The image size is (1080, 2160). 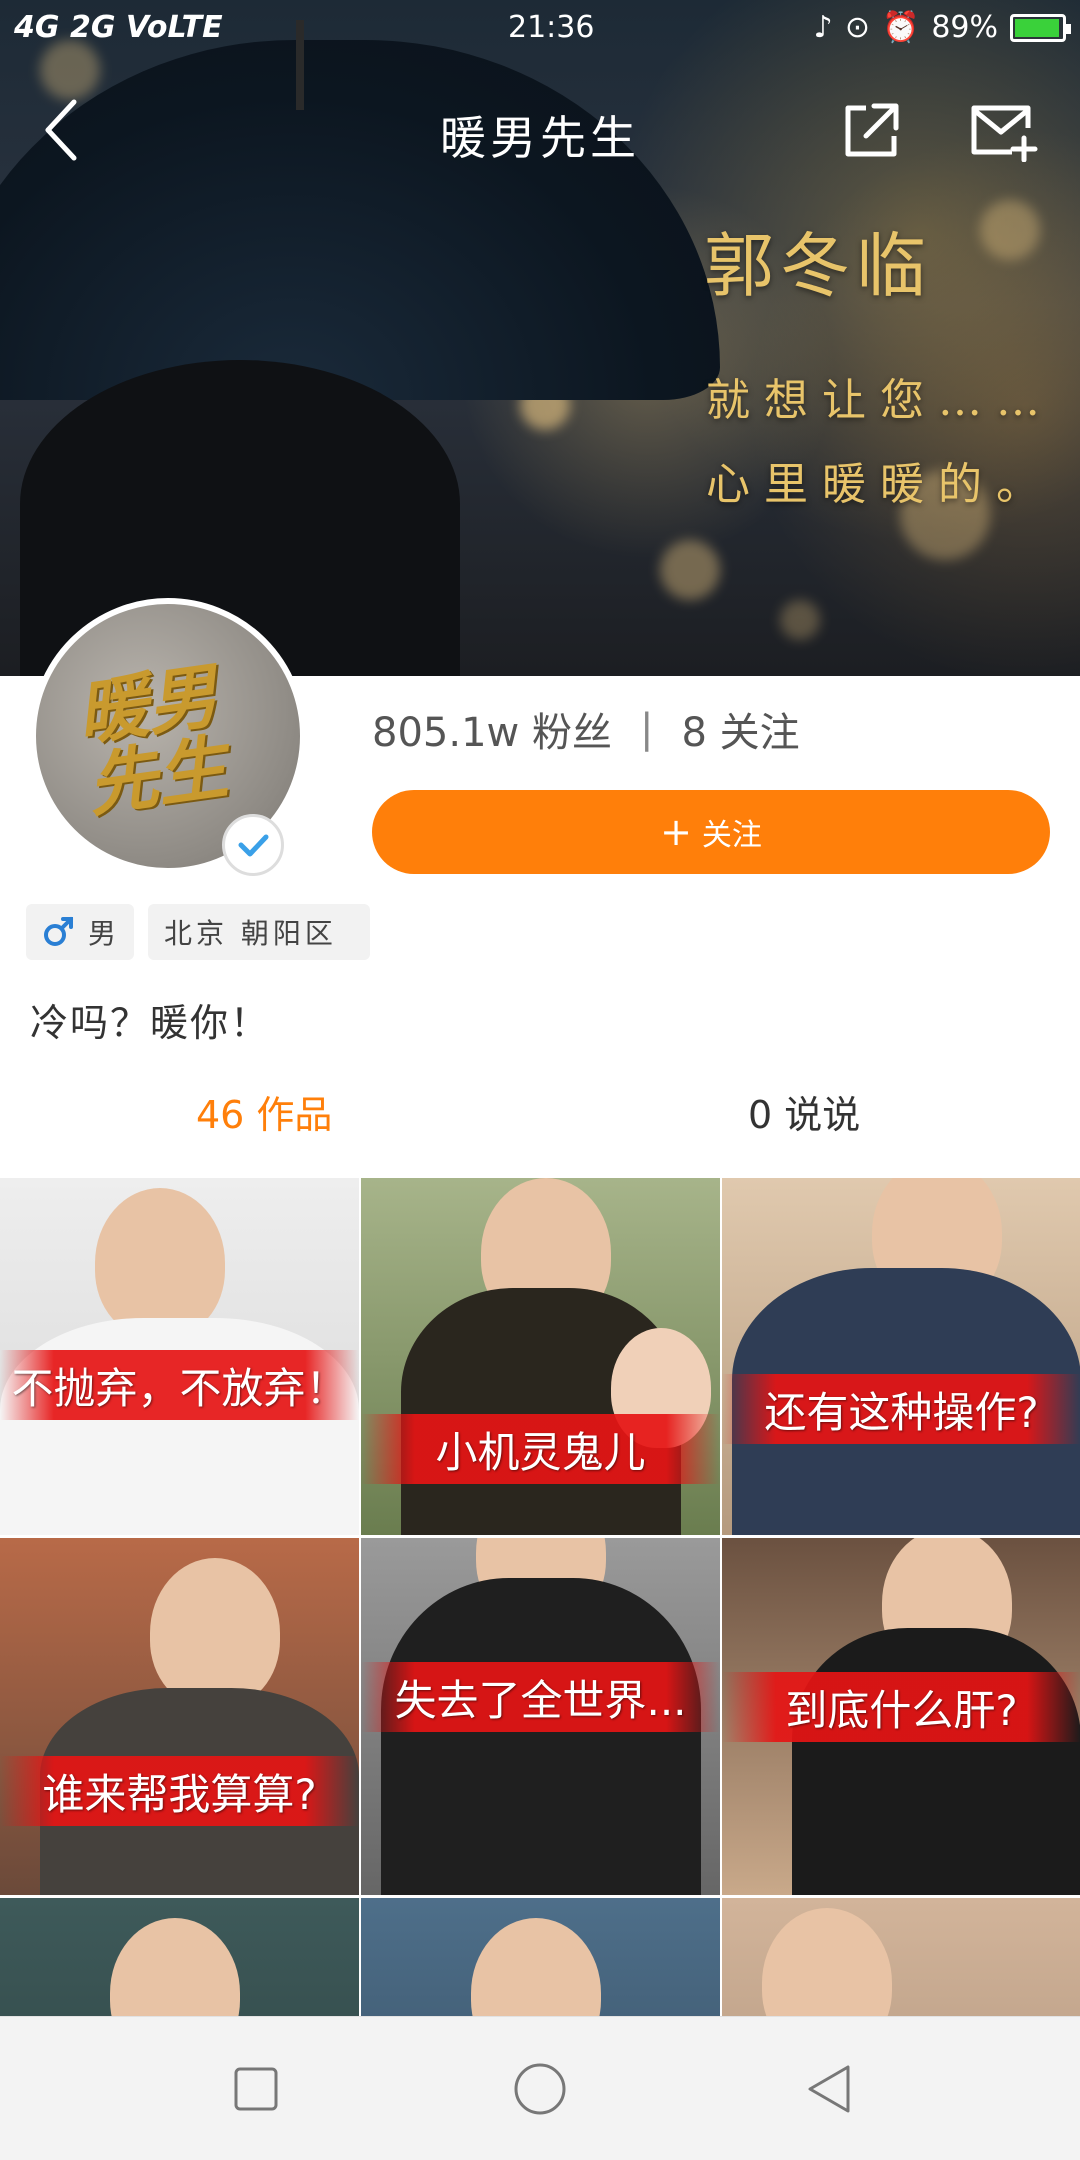 What do you see at coordinates (676, 832) in the screenshot?
I see `plus-icon: +` at bounding box center [676, 832].